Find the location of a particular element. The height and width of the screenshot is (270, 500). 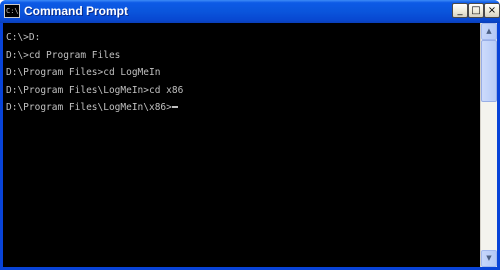

console-line: D:\Program Files>cd LogMeIn is located at coordinates (83, 72).